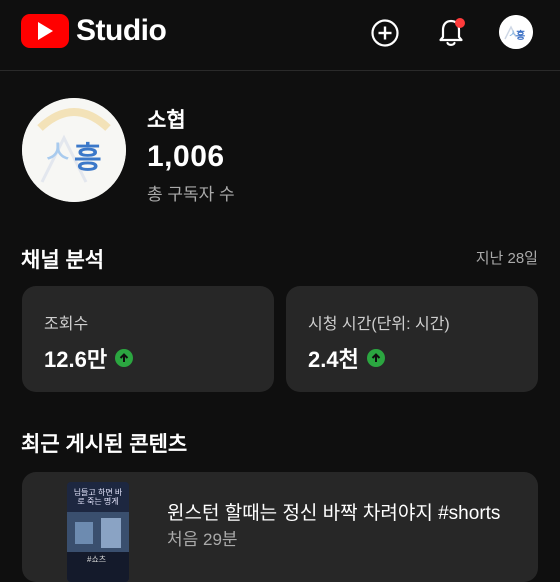 The height and width of the screenshot is (582, 560). Describe the element at coordinates (379, 324) in the screenshot. I see `stat-label: 시청 시간(단위: 시간)` at that location.